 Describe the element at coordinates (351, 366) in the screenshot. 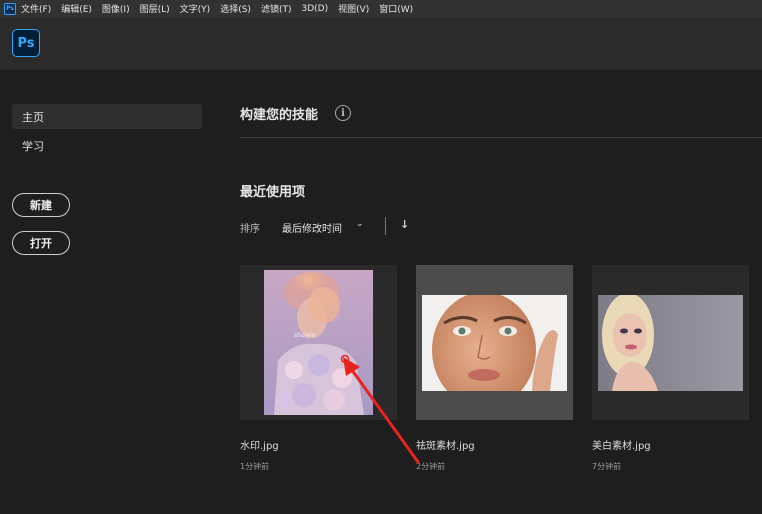

I see `annotation-arrow-head` at that location.